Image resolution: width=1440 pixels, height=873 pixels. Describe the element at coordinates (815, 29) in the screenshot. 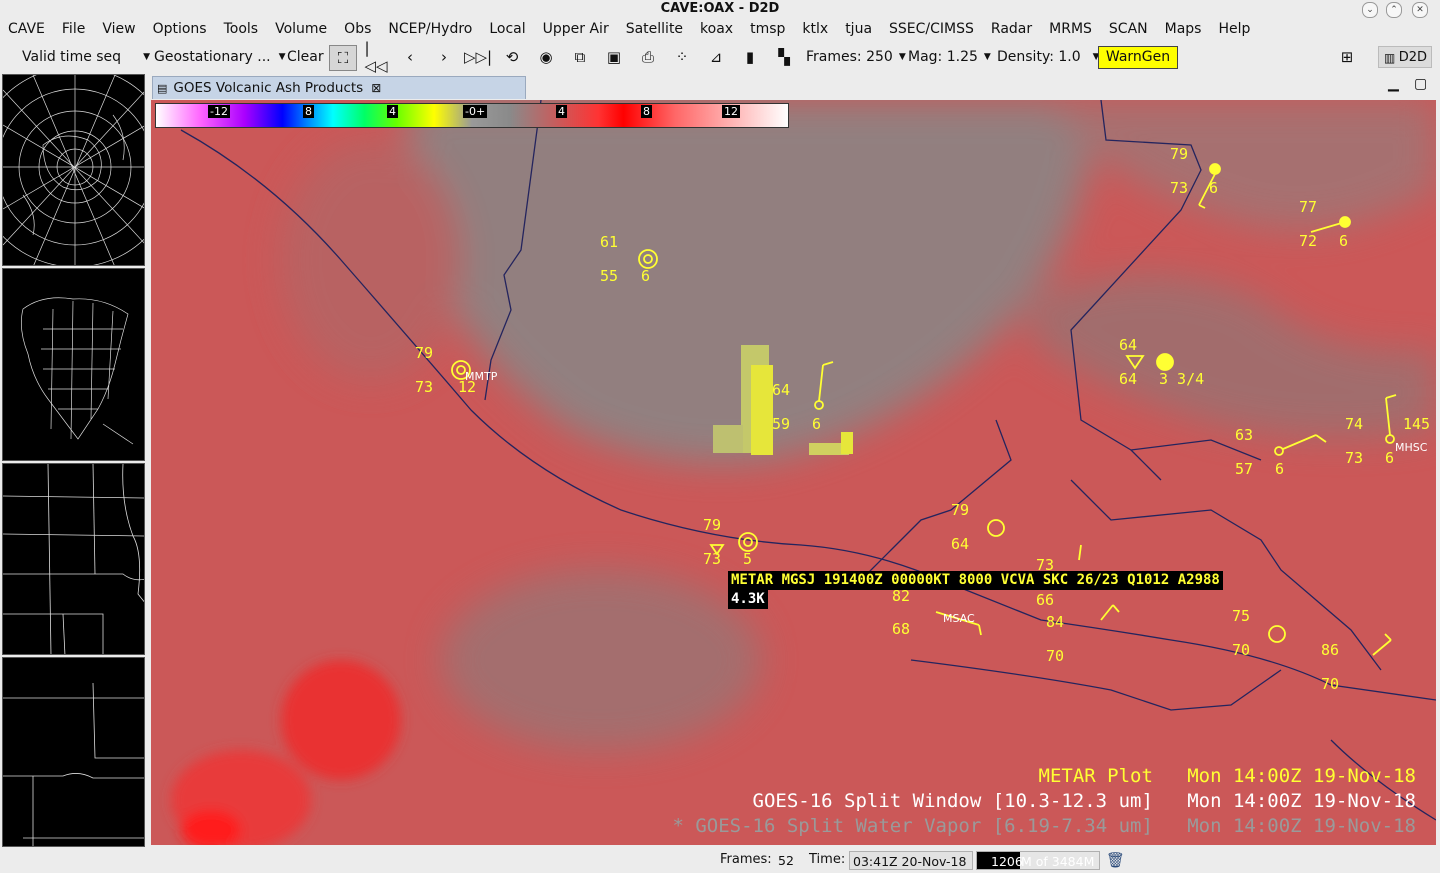

I see `menu-ktlx: ktlx` at that location.